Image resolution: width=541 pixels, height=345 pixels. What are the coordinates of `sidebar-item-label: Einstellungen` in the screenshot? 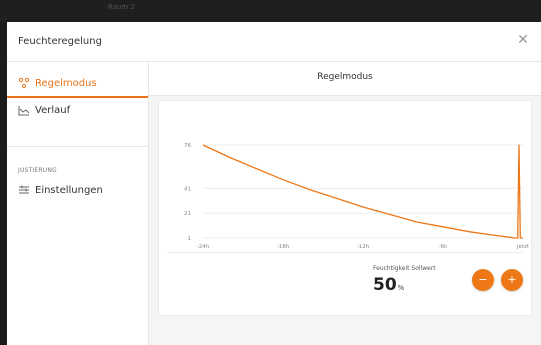 It's located at (69, 190).